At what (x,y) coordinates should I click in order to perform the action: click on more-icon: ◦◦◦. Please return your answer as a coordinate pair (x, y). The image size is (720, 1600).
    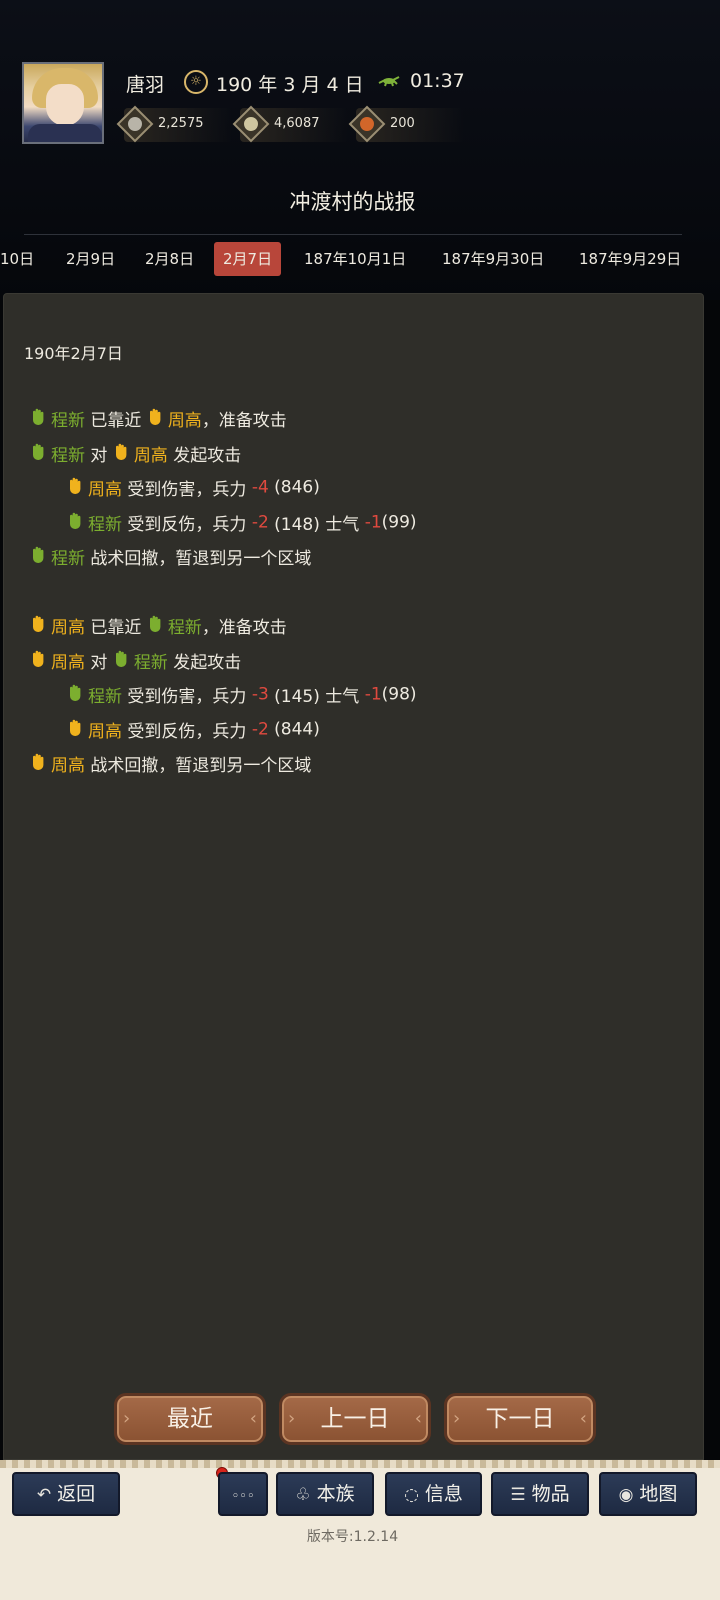
    Looking at the image, I should click on (243, 1496).